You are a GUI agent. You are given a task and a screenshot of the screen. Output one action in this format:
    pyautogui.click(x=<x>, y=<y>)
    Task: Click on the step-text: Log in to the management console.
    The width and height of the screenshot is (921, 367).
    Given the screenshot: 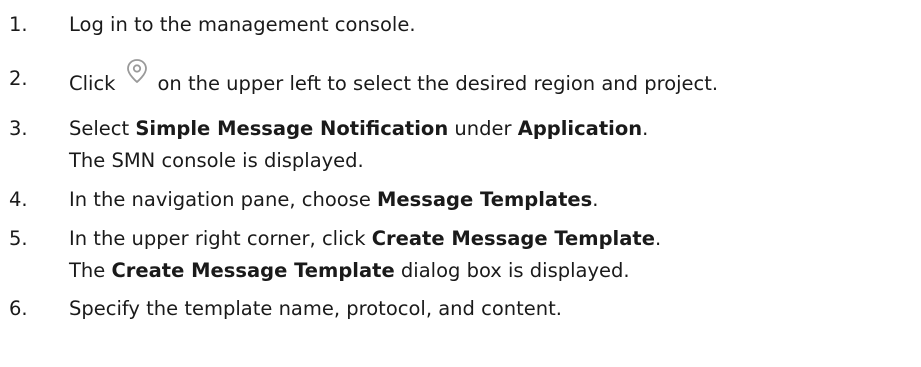 What is the action you would take?
    pyautogui.click(x=242, y=24)
    